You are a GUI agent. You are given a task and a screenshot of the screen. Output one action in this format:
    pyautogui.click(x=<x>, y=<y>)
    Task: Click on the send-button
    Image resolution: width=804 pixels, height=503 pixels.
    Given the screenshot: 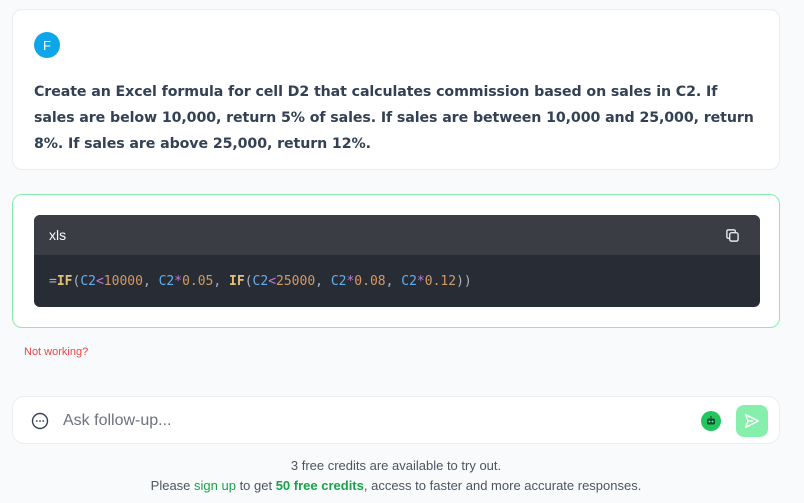 What is the action you would take?
    pyautogui.click(x=752, y=421)
    